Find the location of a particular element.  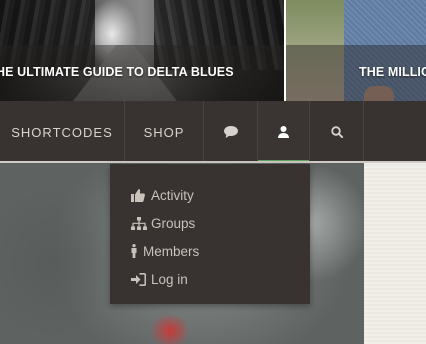

hero-blur-dark is located at coordinates (60, 263).